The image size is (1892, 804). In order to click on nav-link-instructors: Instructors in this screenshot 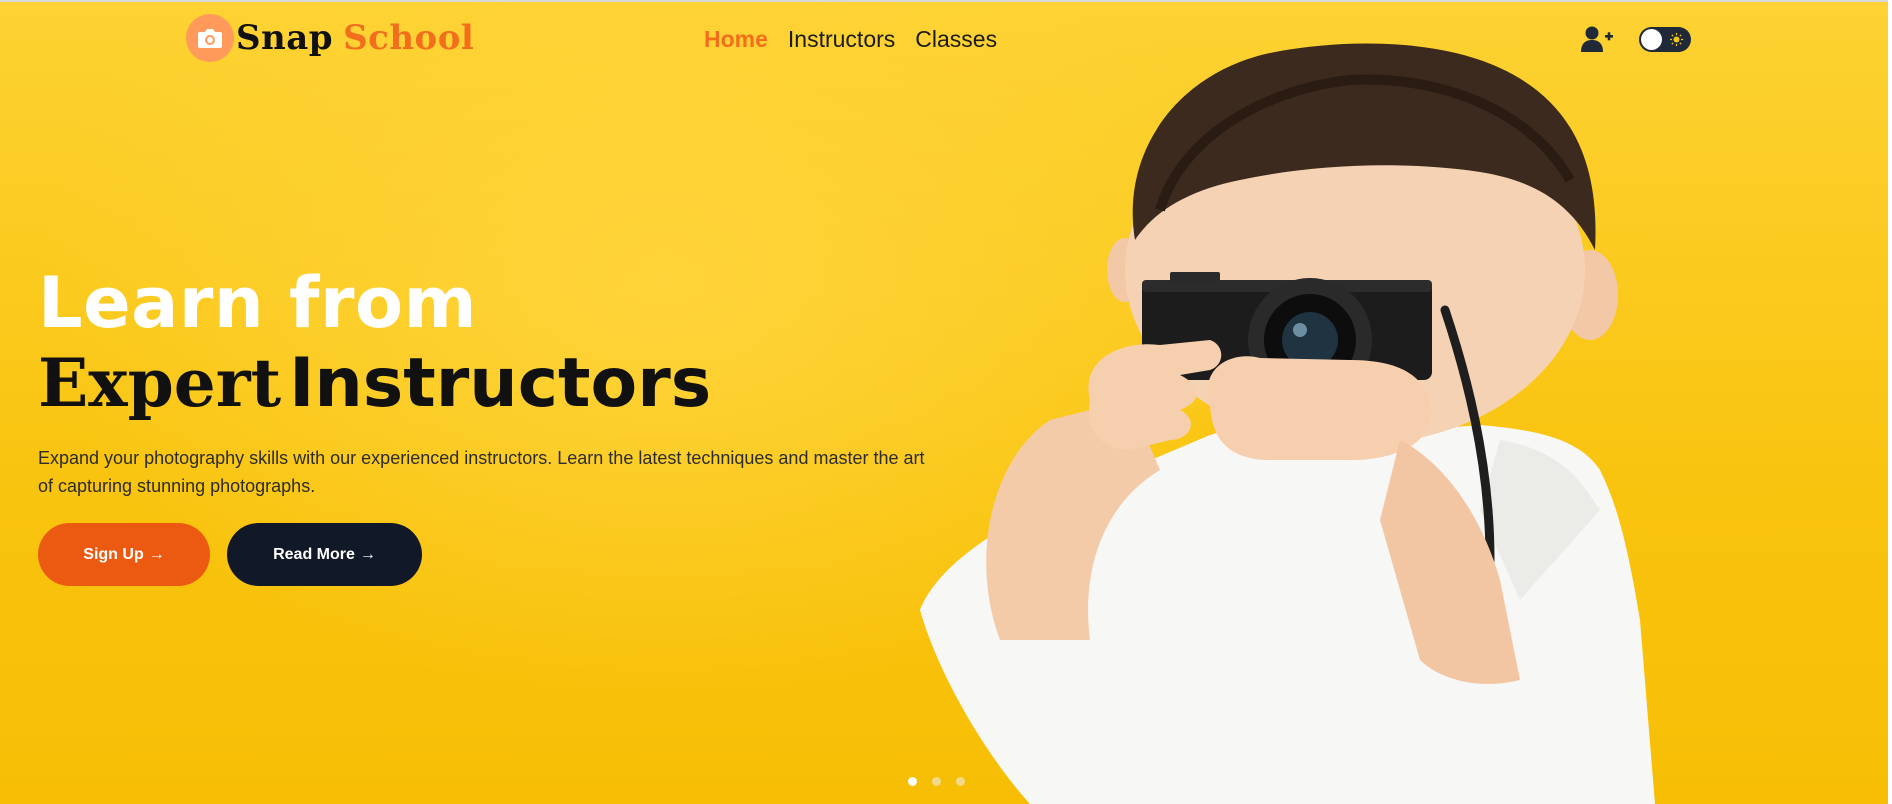, I will do `click(841, 39)`.